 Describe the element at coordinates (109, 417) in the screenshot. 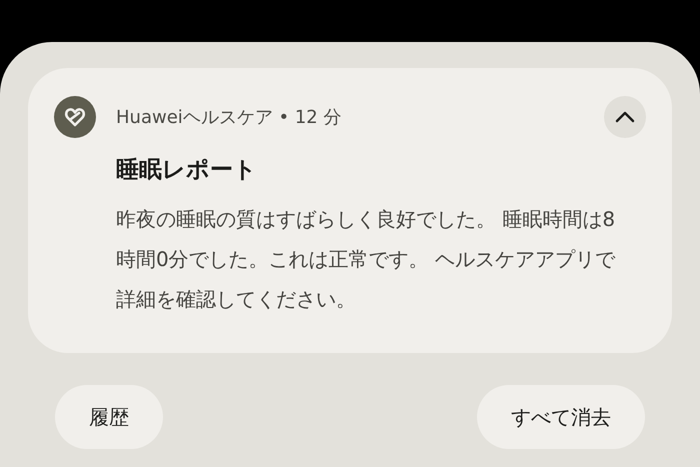

I see `history-button: 履歴` at that location.